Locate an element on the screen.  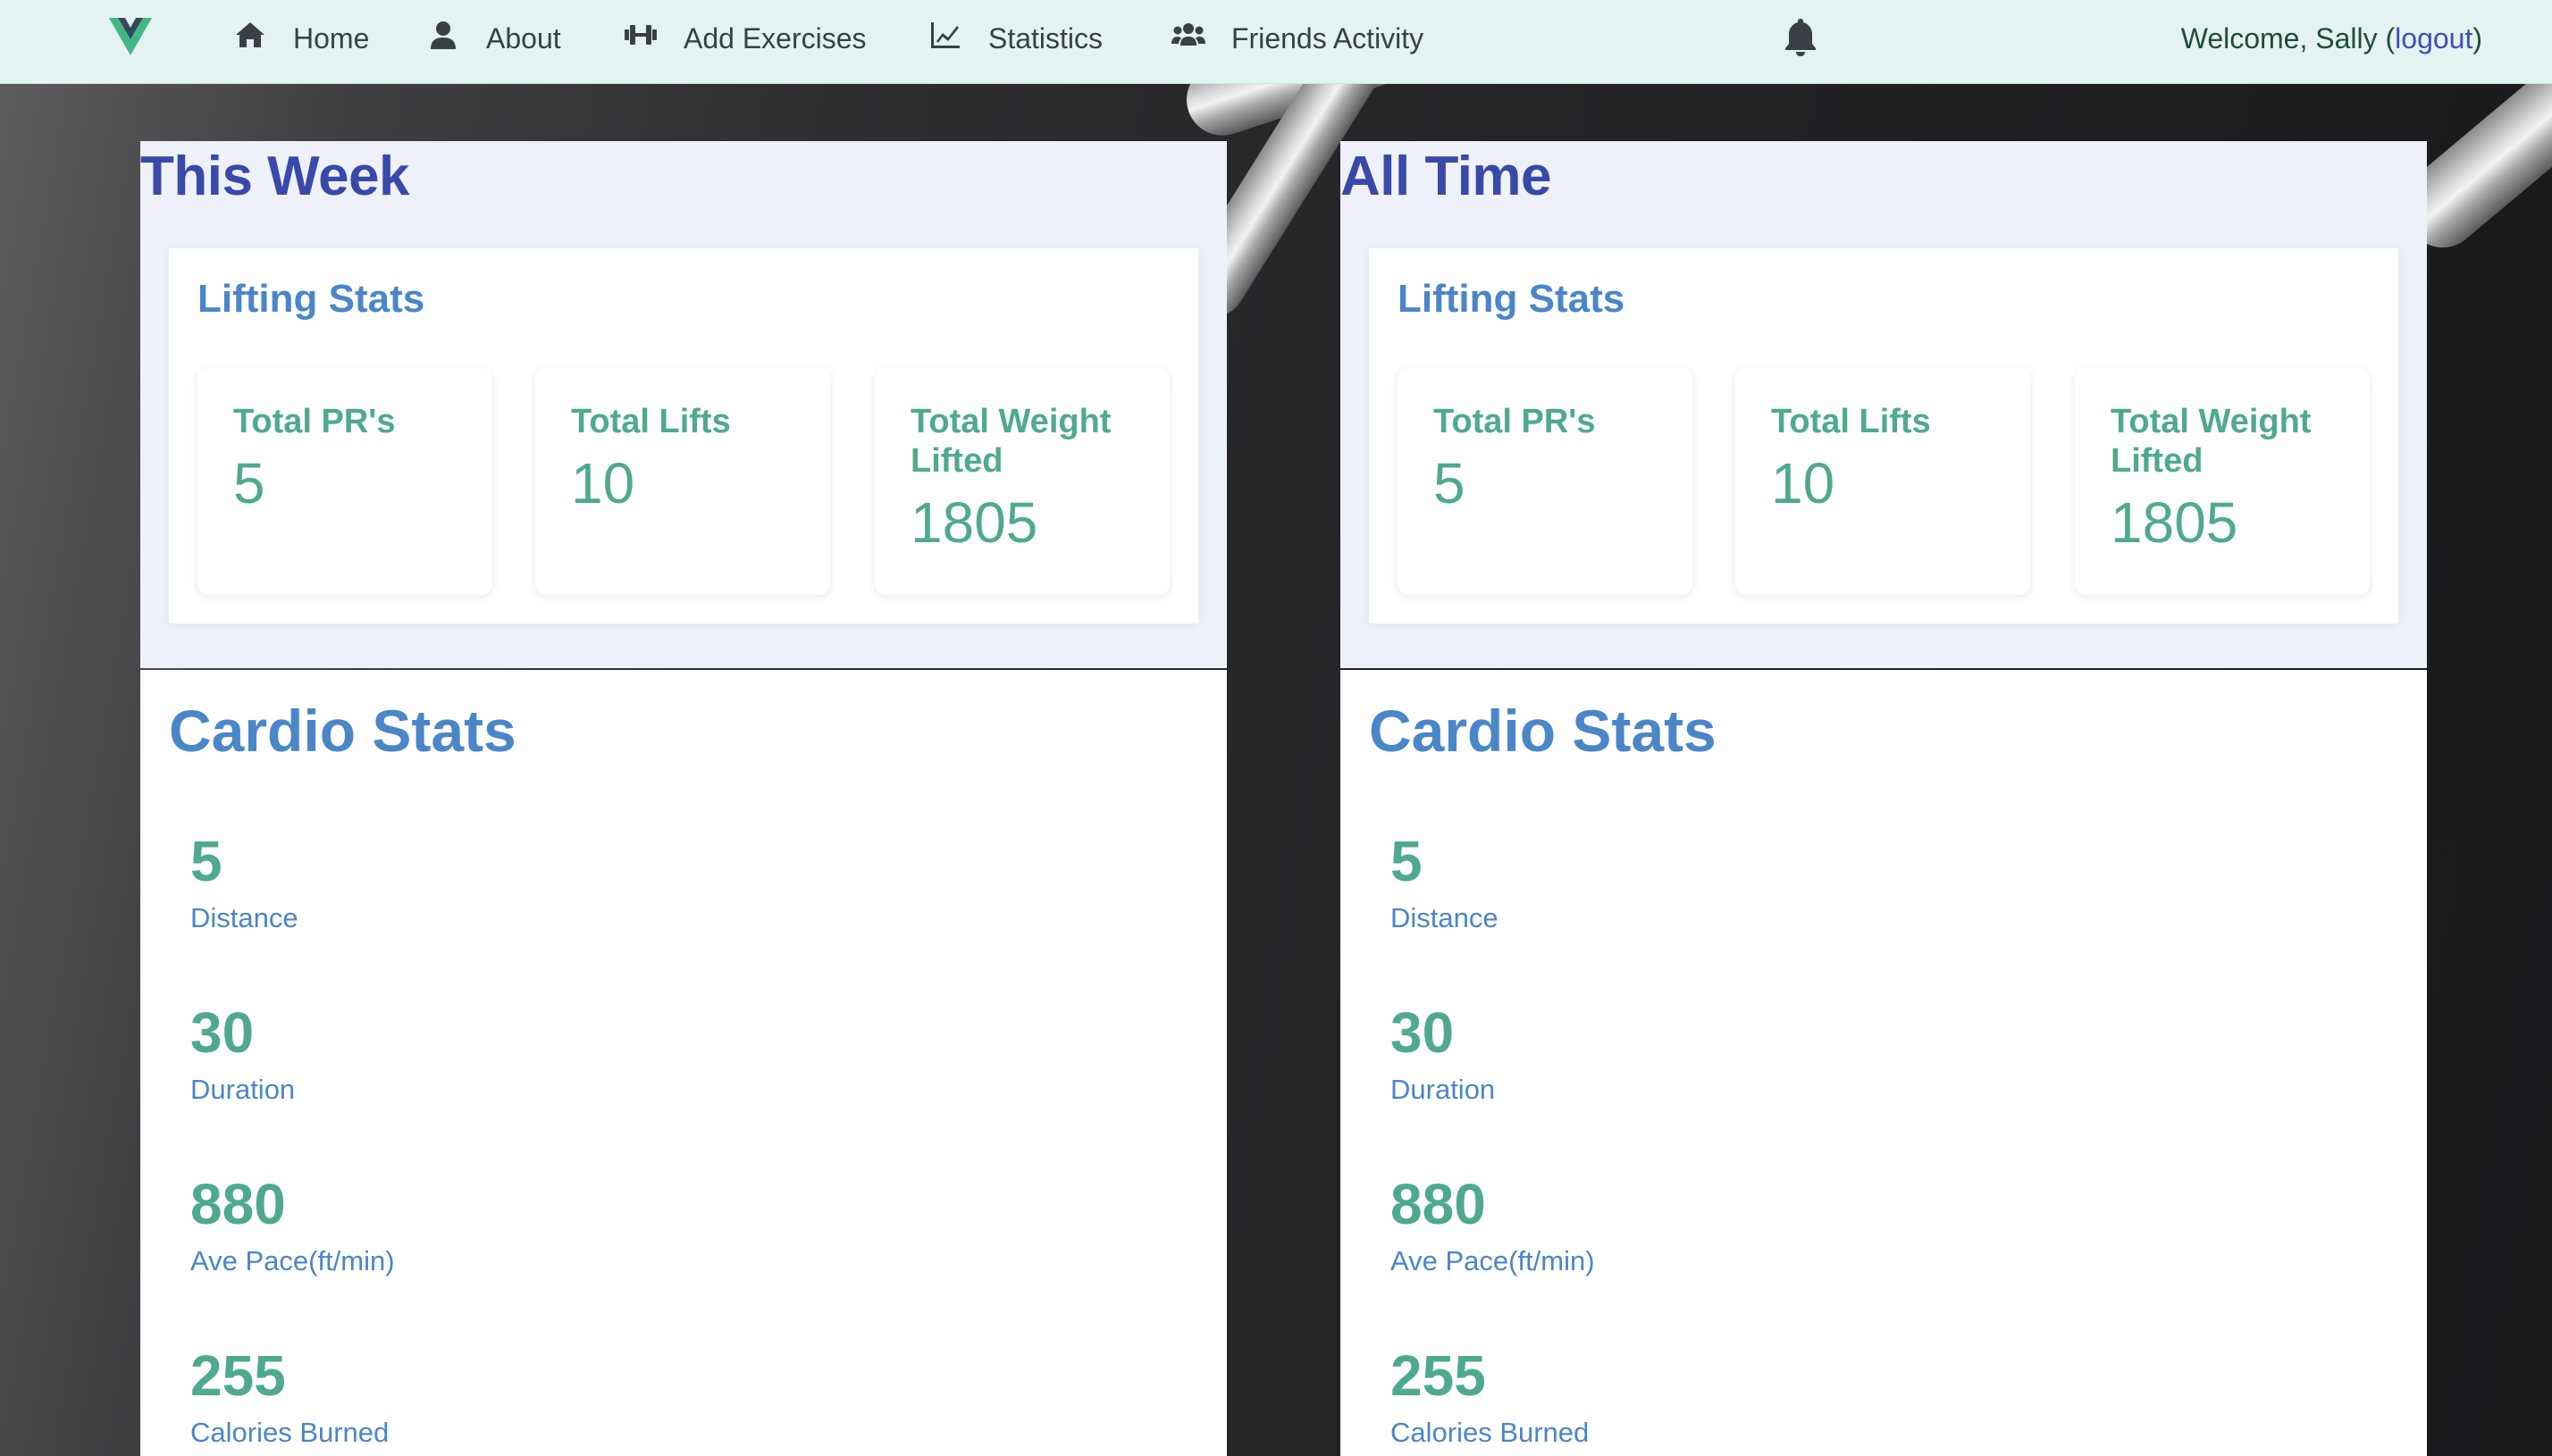
welcome-message: Welcome, Sally (logout) is located at coordinates (2331, 38).